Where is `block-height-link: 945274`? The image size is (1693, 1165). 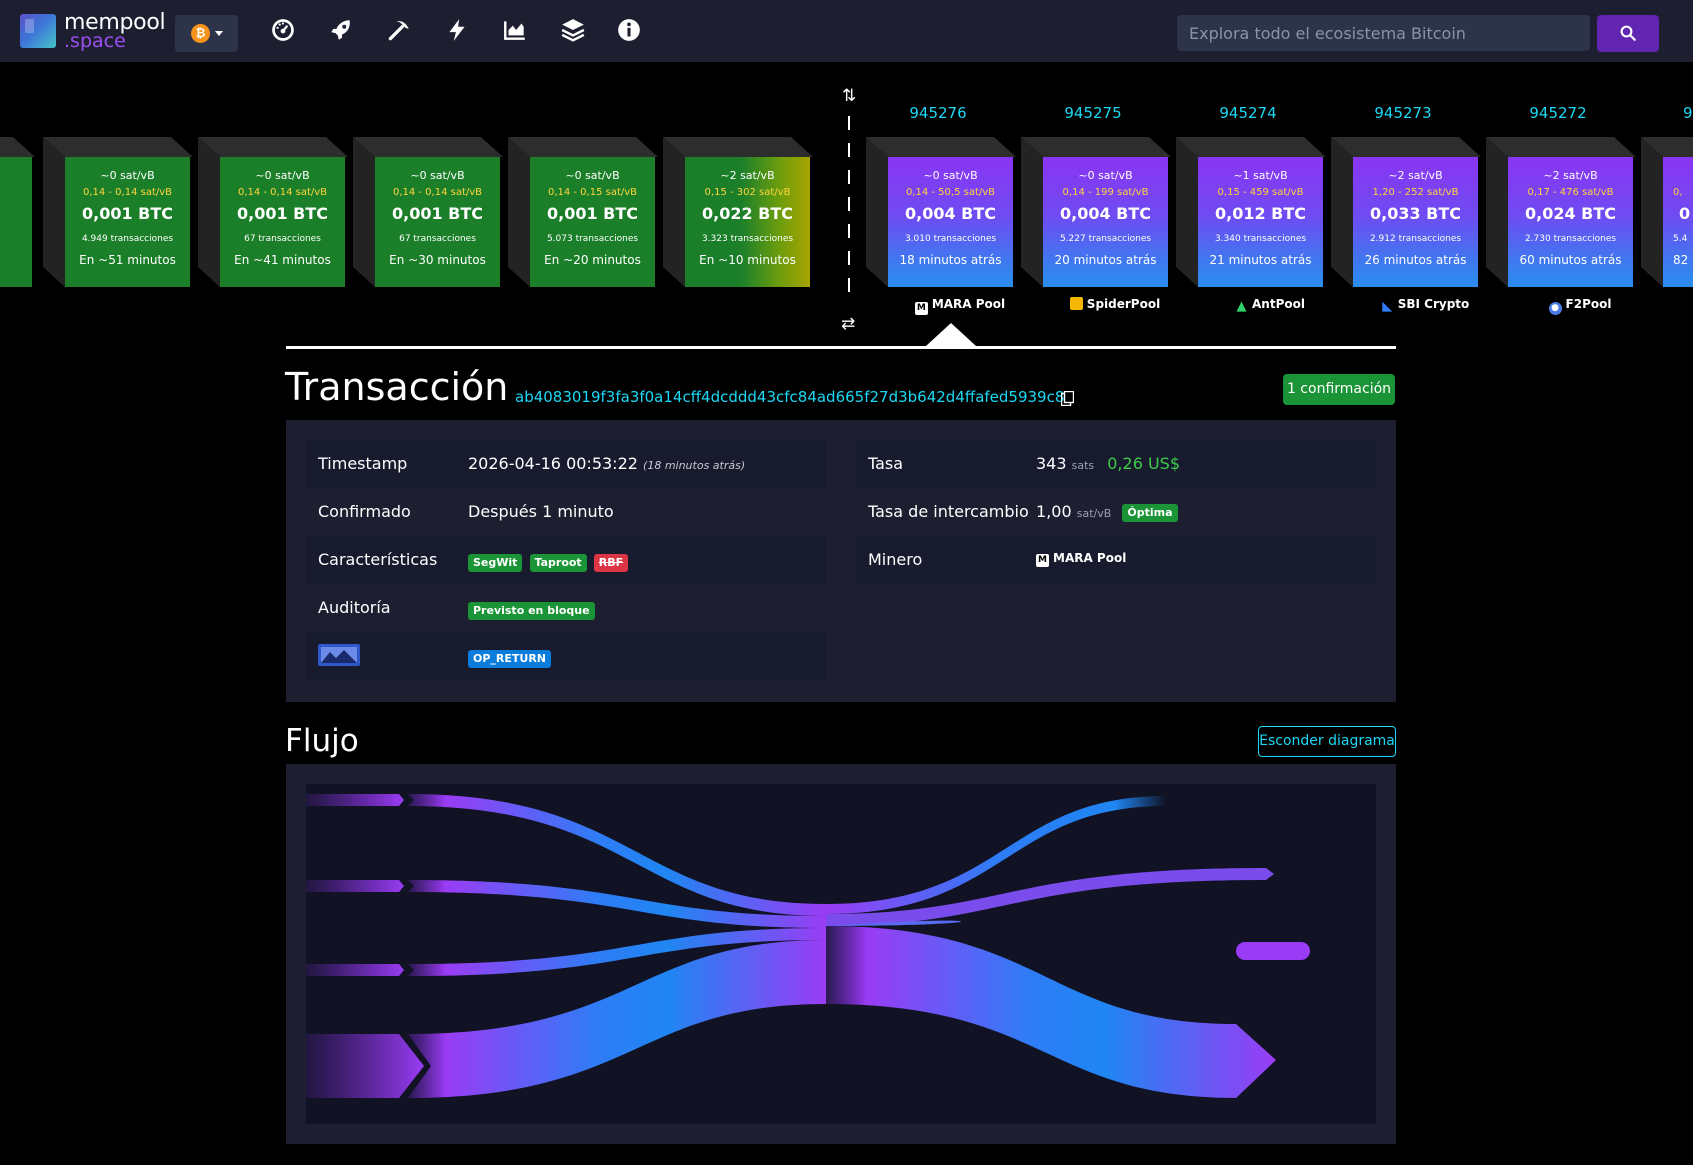
block-height-link: 945274 is located at coordinates (1248, 113).